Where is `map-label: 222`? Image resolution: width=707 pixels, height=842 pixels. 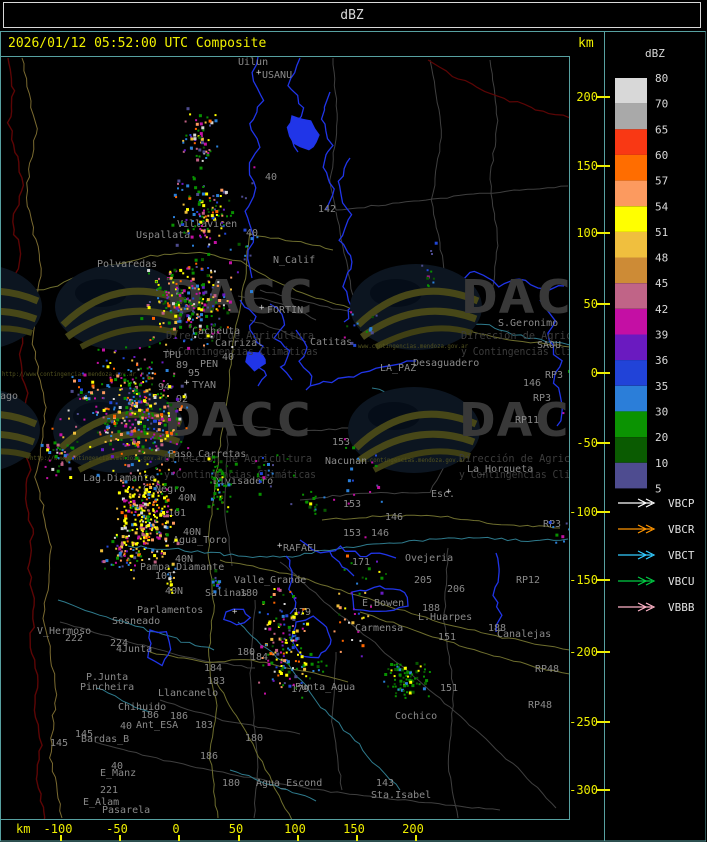 map-label: 222 is located at coordinates (74, 638).